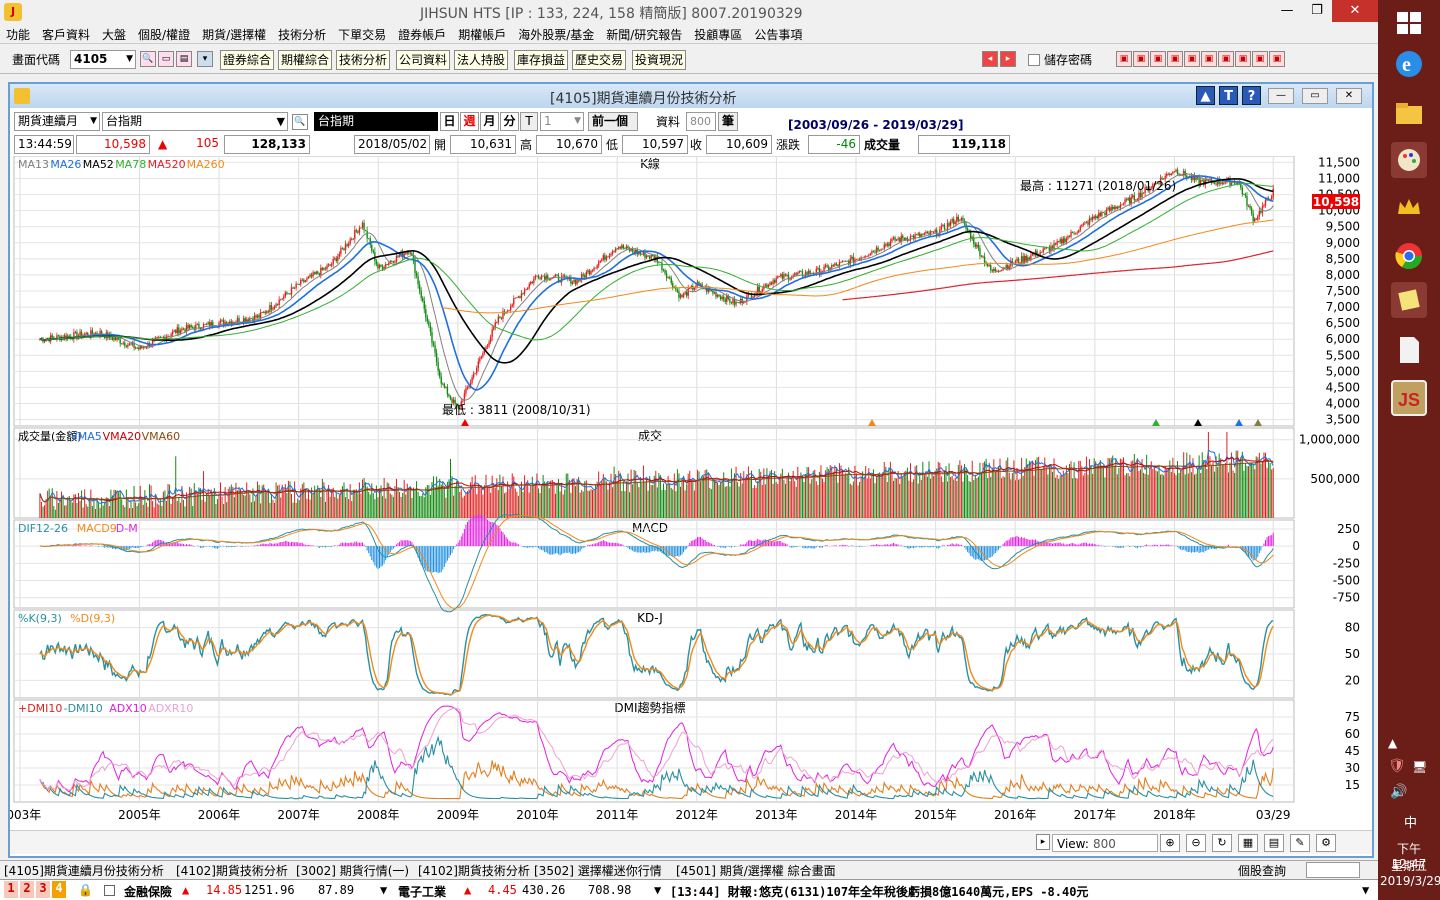 The width and height of the screenshot is (1440, 900). Describe the element at coordinates (1141, 59) in the screenshot. I see `grid-icon: ▣` at that location.